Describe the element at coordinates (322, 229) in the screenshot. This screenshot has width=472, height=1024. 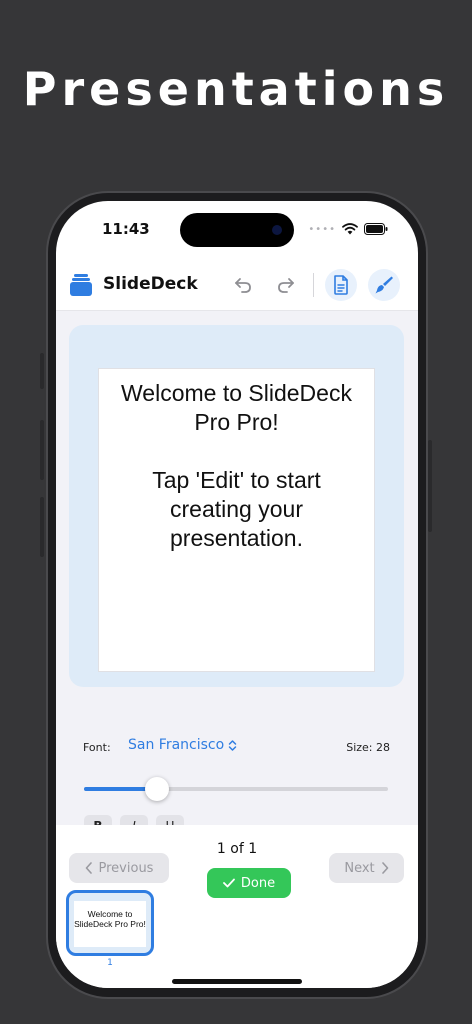
I see `cellular-icon: ••••` at that location.